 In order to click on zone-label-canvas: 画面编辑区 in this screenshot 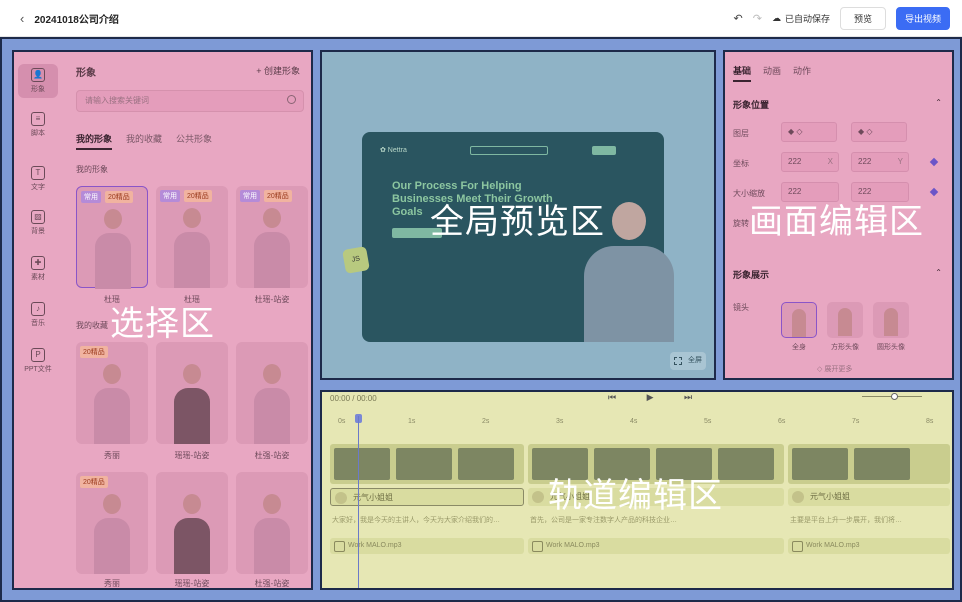, I will do `click(836, 222)`.